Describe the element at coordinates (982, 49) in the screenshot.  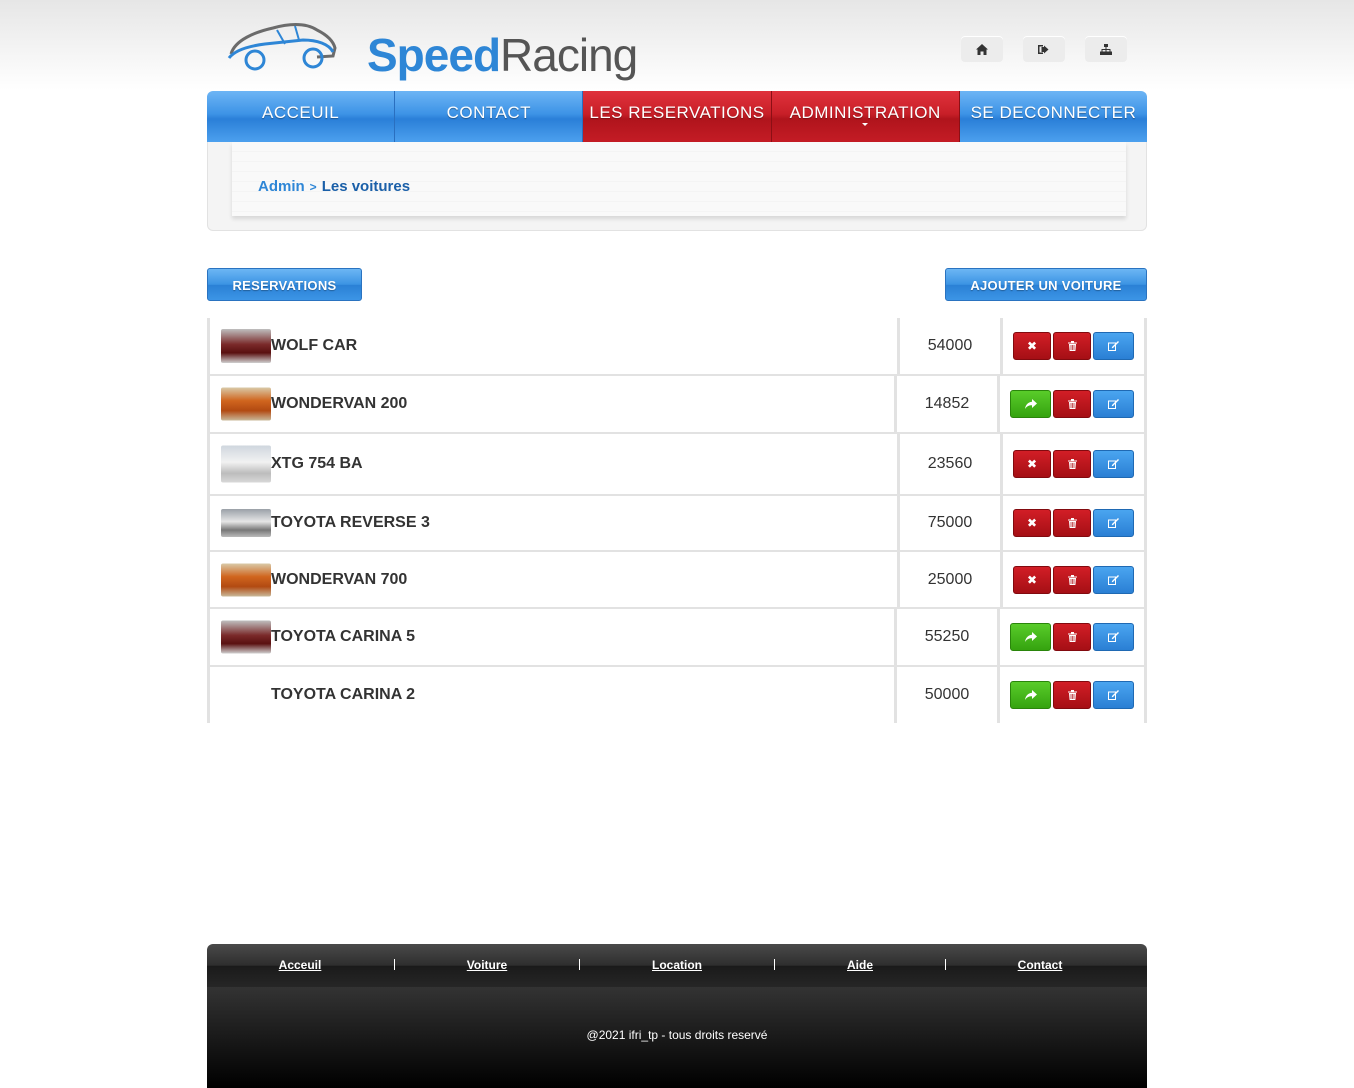
I see `home-icon` at that location.